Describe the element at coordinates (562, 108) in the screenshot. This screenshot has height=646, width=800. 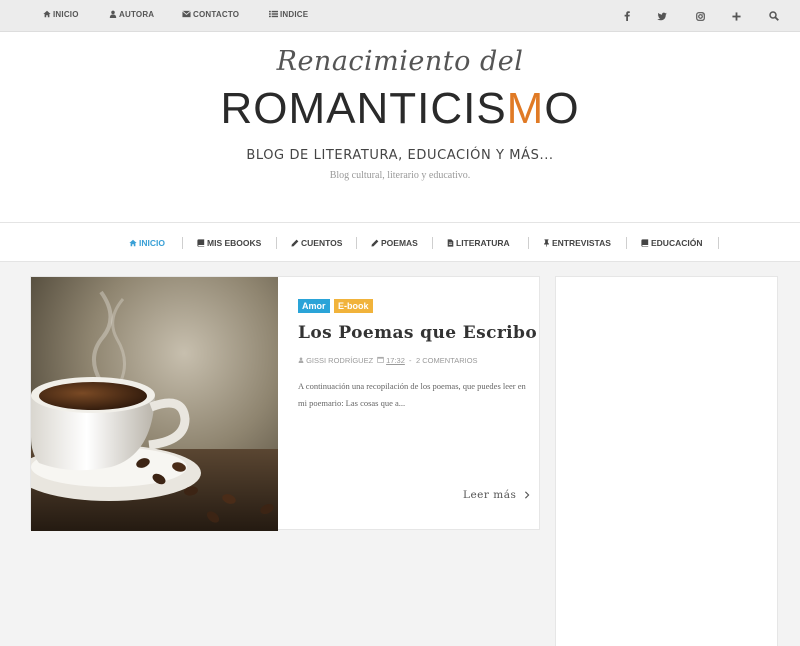
I see `logo-title-end: O` at that location.